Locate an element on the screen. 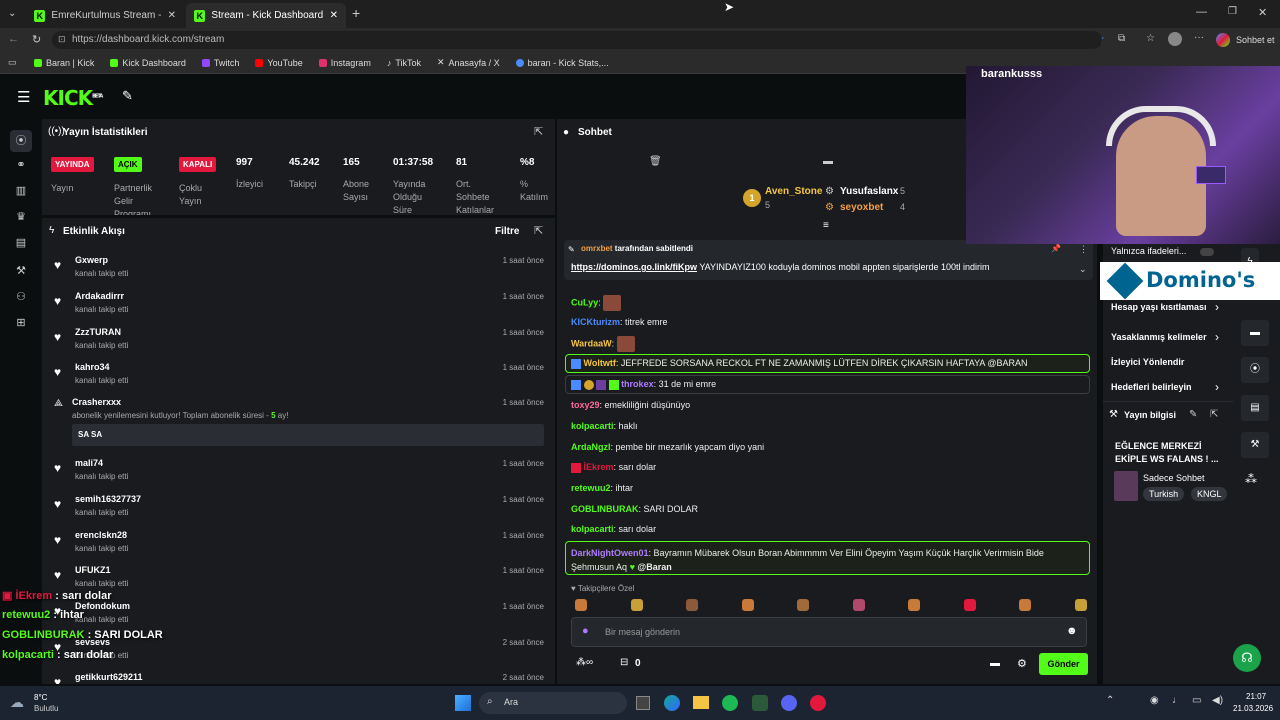 This screenshot has width=1280, height=720. wrench-icon: ⚒ is located at coordinates (1255, 445).